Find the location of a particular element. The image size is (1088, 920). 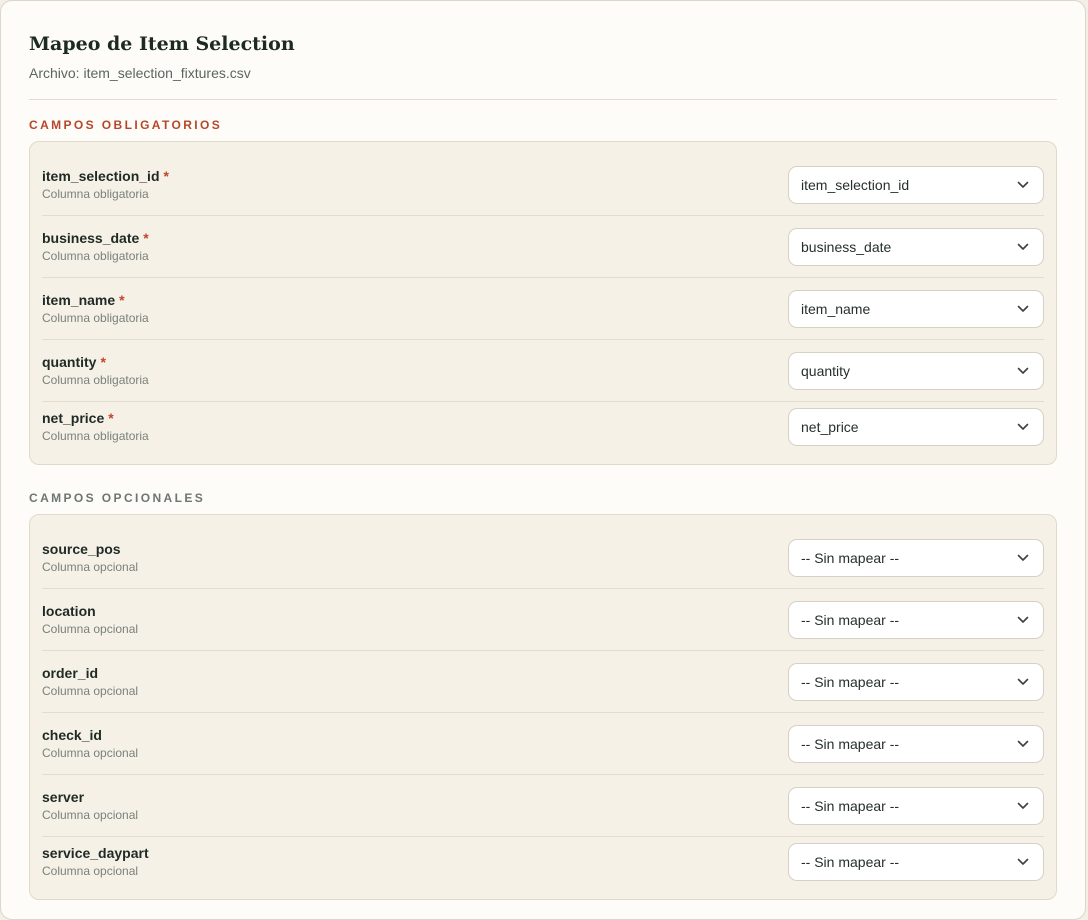

field-name-text: business_date is located at coordinates (91, 237).